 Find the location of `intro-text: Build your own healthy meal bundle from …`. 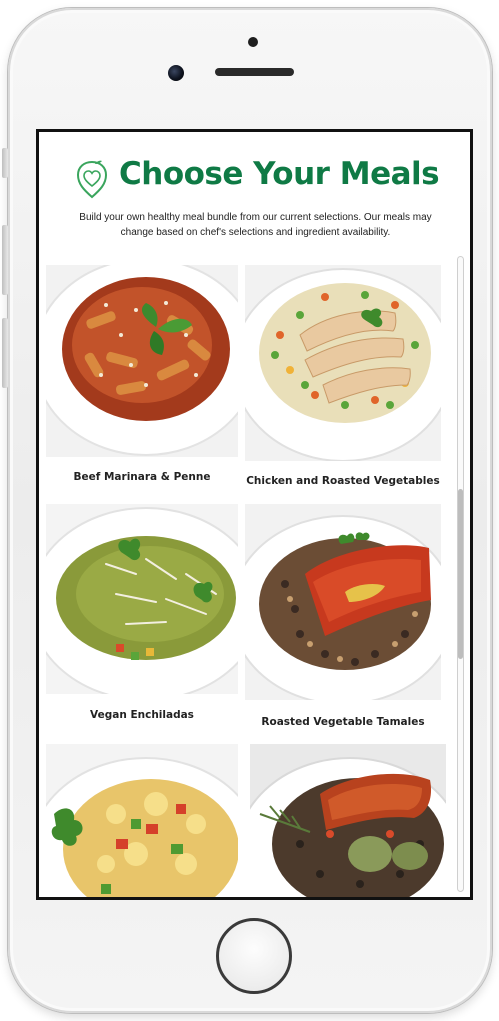

intro-text: Build your own healthy meal bundle from … is located at coordinates (255, 225).